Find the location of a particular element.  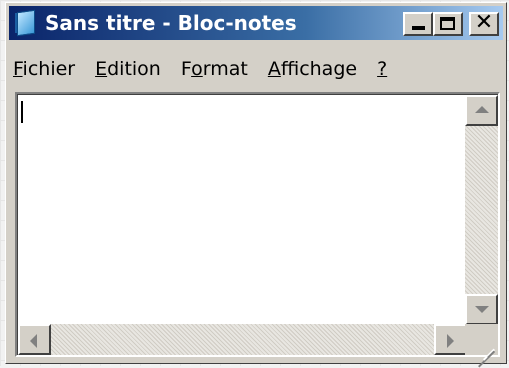

maximize-button is located at coordinates (448, 24).